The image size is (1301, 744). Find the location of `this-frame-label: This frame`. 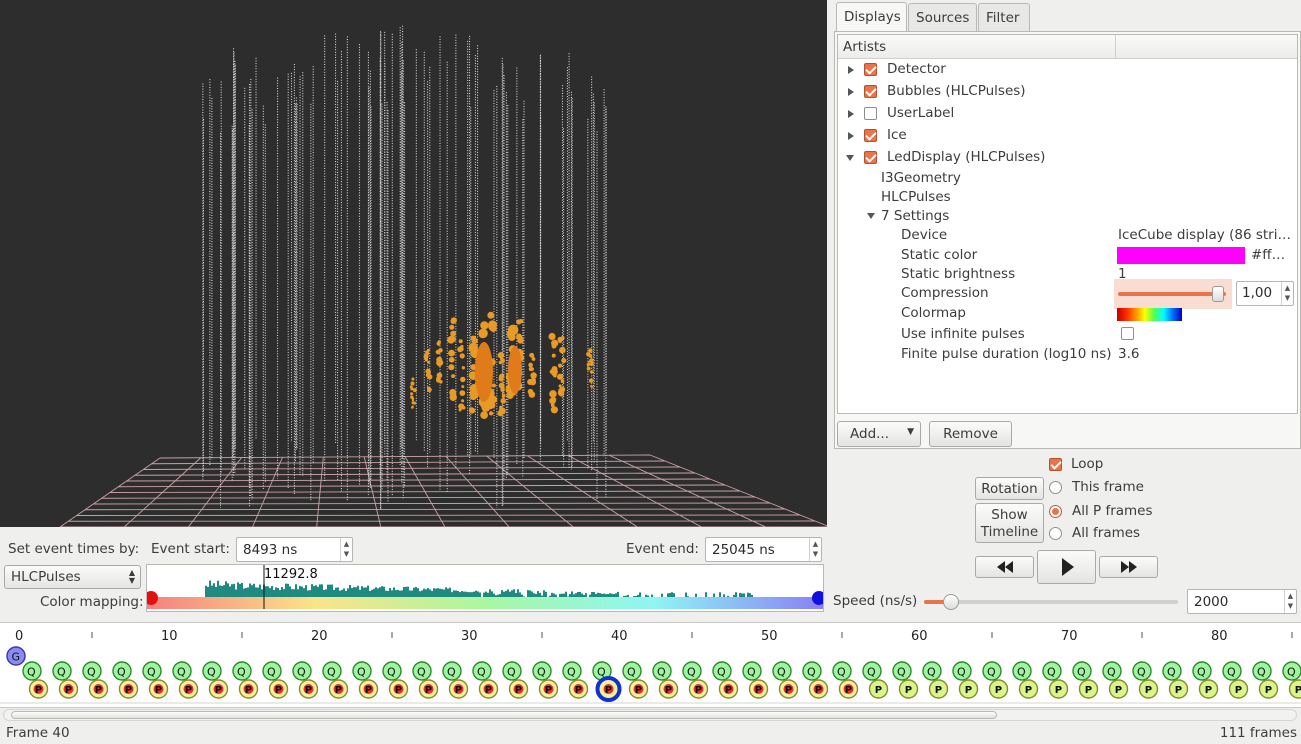

this-frame-label: This frame is located at coordinates (1108, 487).